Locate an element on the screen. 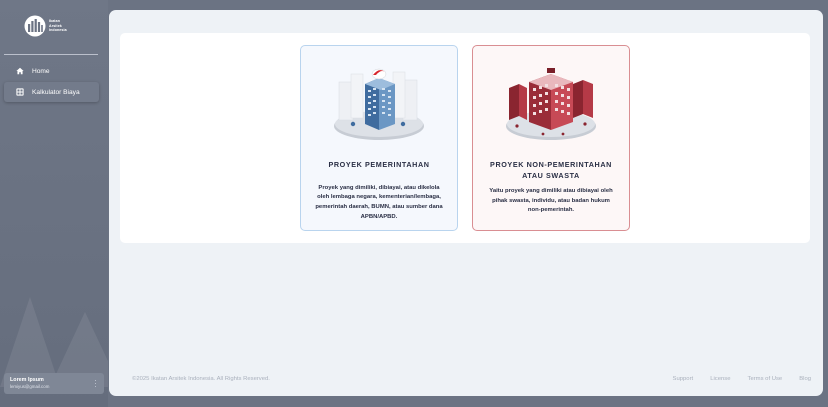 The width and height of the screenshot is (828, 407). private-building-illustration is located at coordinates (551, 104).